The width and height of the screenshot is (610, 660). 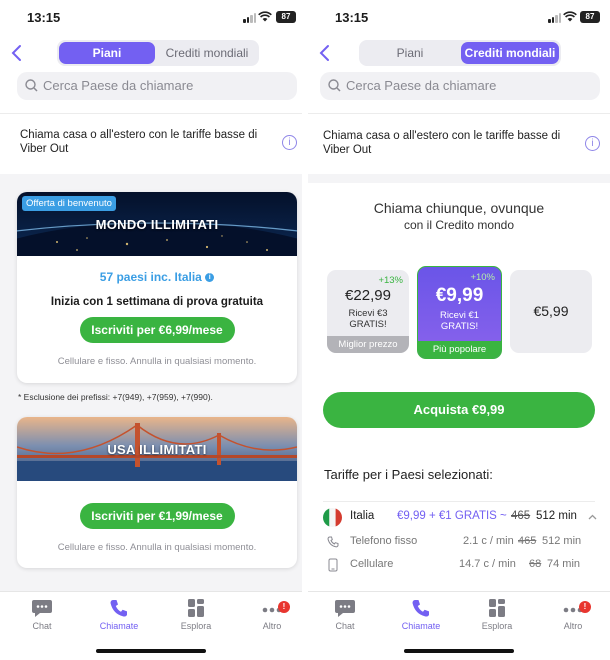 I want to click on credit-bonus-free: GRATIS!, so click(x=459, y=326).